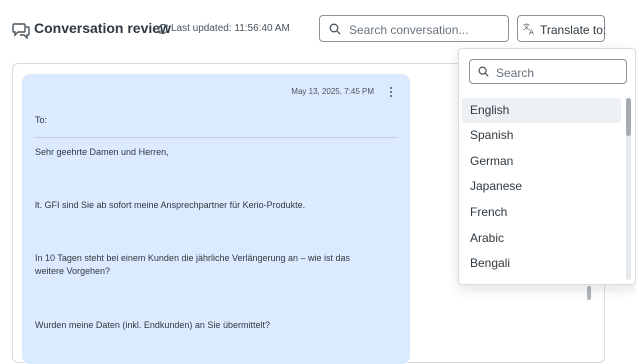 The height and width of the screenshot is (364, 636). I want to click on language-option-english: English, so click(541, 110).